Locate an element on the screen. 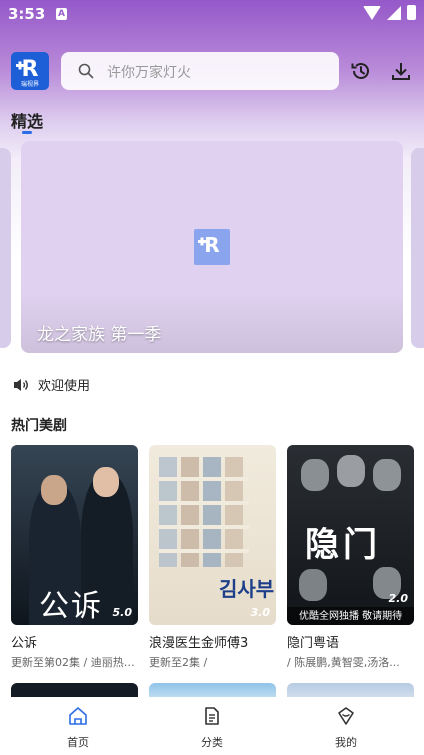  tab-featured: 精选 is located at coordinates (27, 120).